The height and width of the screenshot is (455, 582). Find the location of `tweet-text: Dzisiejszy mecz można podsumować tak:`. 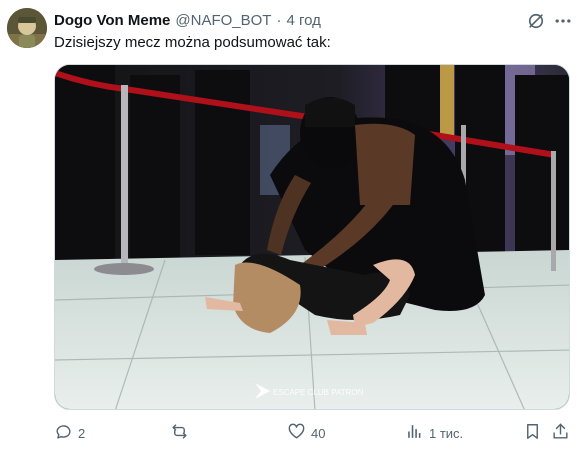

tweet-text: Dzisiejszy mecz można podsumować tak: is located at coordinates (192, 42).